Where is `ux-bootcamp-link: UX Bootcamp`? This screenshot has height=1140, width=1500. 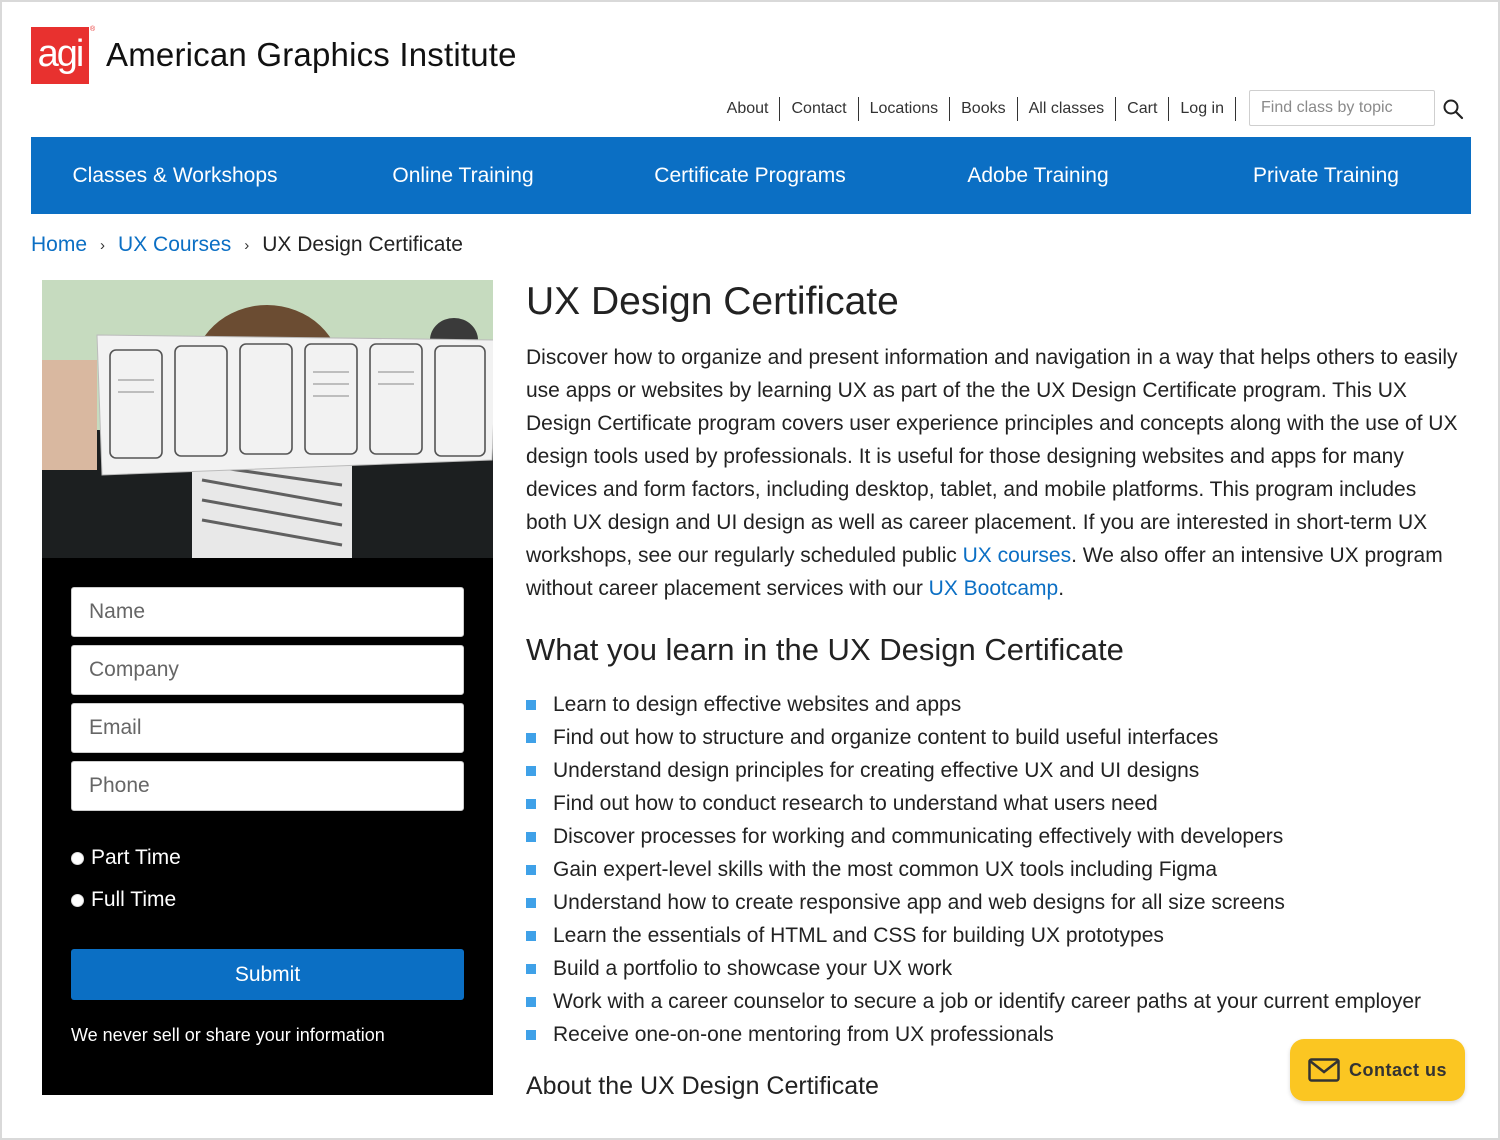
ux-bootcamp-link: UX Bootcamp is located at coordinates (994, 588).